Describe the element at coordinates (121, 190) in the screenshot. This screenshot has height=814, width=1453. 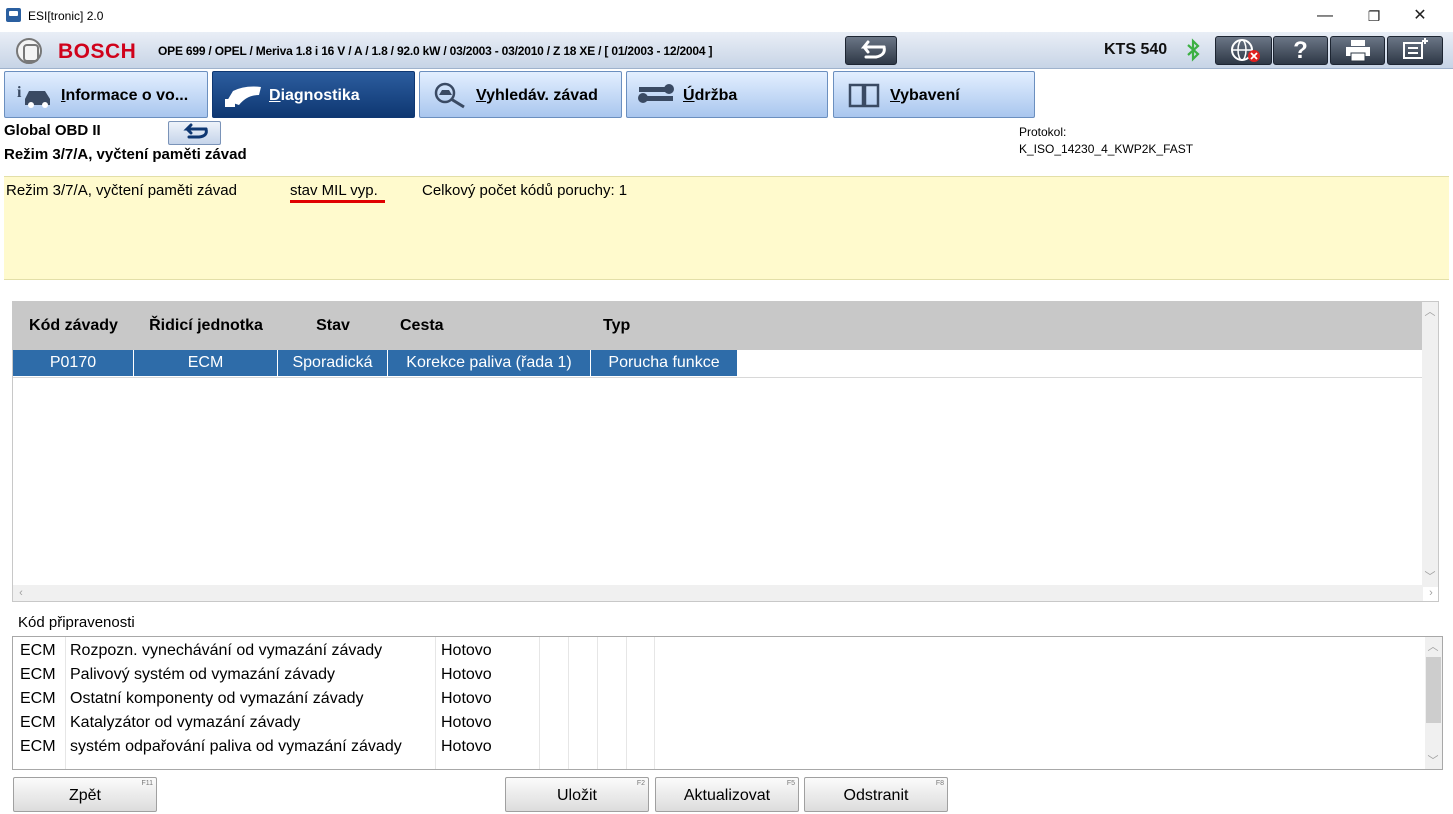
I see `mode-text: Režim 3/7/A, vyčtení paměti závad` at that location.